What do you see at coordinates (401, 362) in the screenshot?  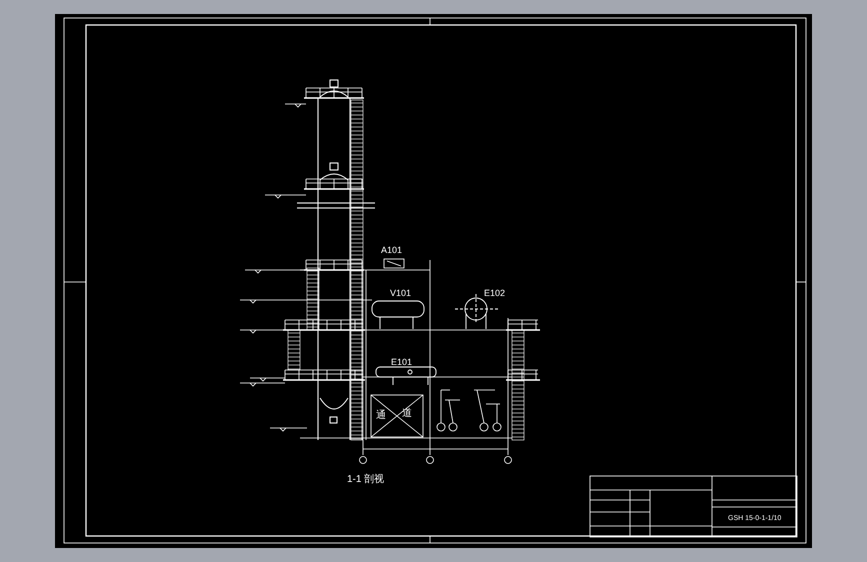 I see `equipment-label: E101` at bounding box center [401, 362].